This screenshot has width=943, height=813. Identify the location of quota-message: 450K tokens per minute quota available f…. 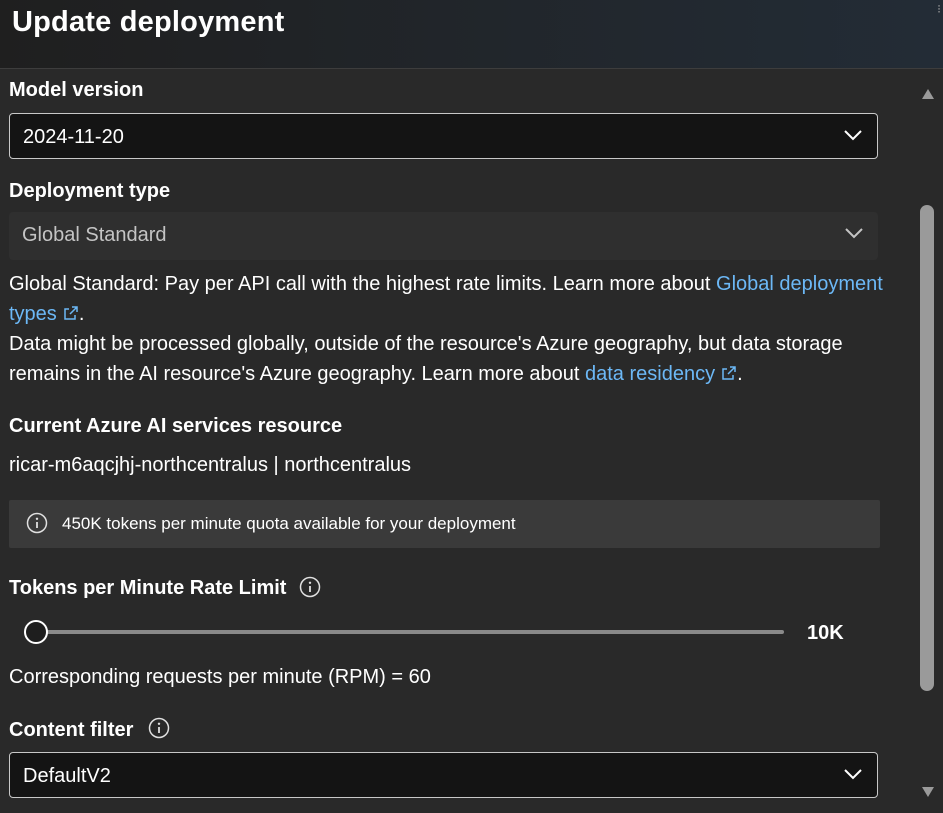
(289, 523).